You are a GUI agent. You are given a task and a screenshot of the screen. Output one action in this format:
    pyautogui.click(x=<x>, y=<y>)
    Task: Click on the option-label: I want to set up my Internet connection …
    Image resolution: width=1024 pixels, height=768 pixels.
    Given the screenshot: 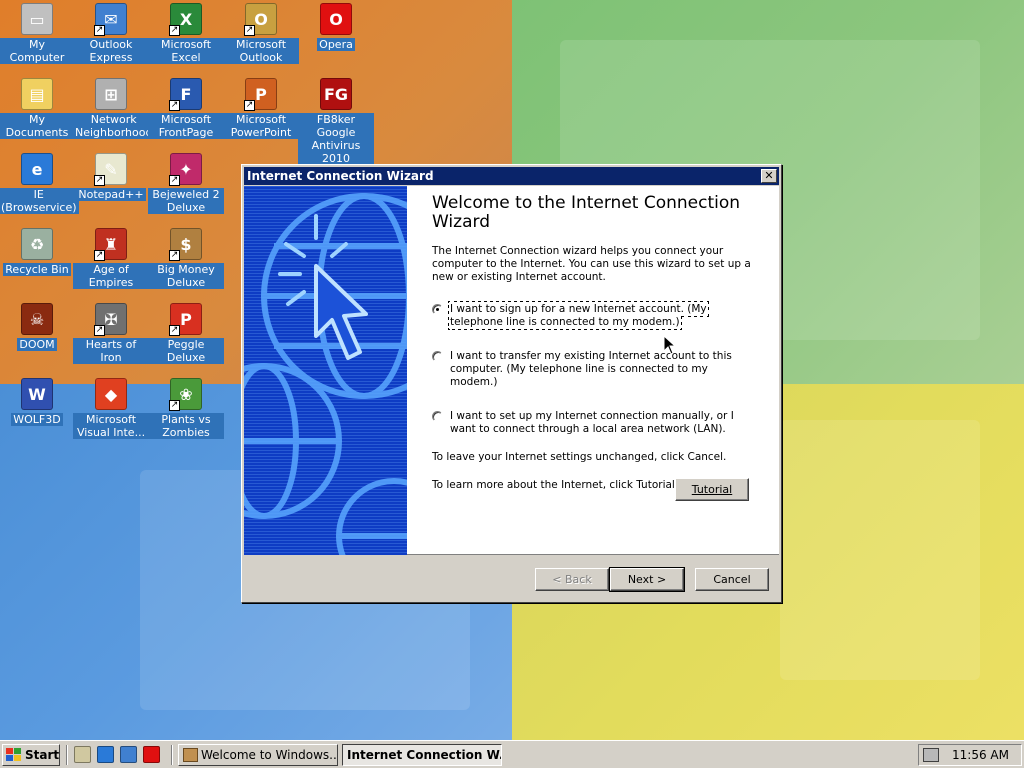 What is the action you would take?
    pyautogui.click(x=592, y=422)
    